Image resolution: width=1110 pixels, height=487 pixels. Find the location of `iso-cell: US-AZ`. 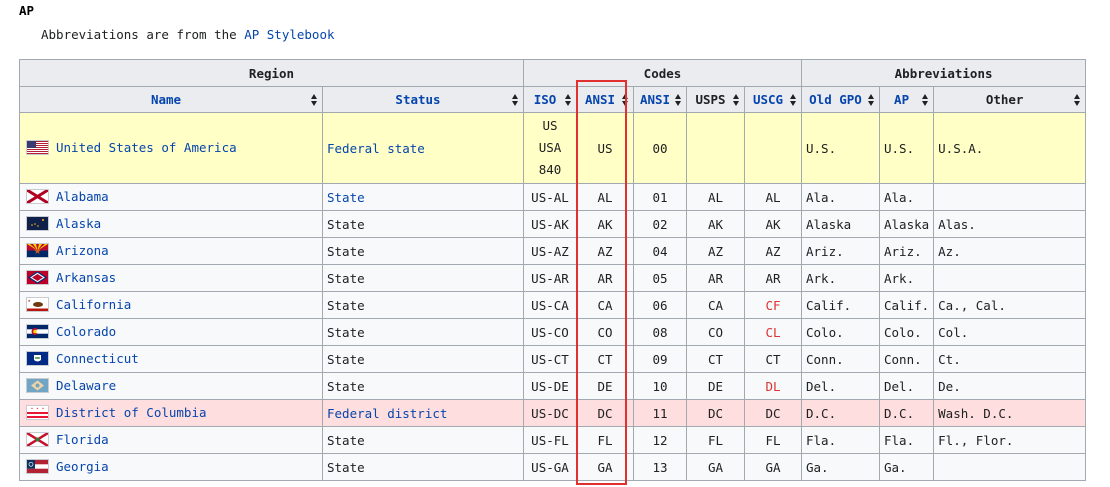

iso-cell: US-AZ is located at coordinates (550, 251).